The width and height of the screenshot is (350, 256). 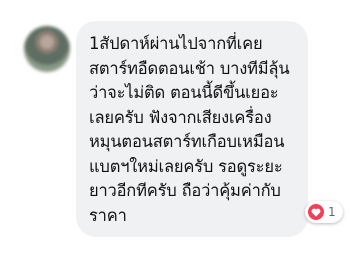 I want to click on comment-line: สตาร์ทอืดตอนเช้า บางทีมีลุ้น, so click(x=189, y=68).